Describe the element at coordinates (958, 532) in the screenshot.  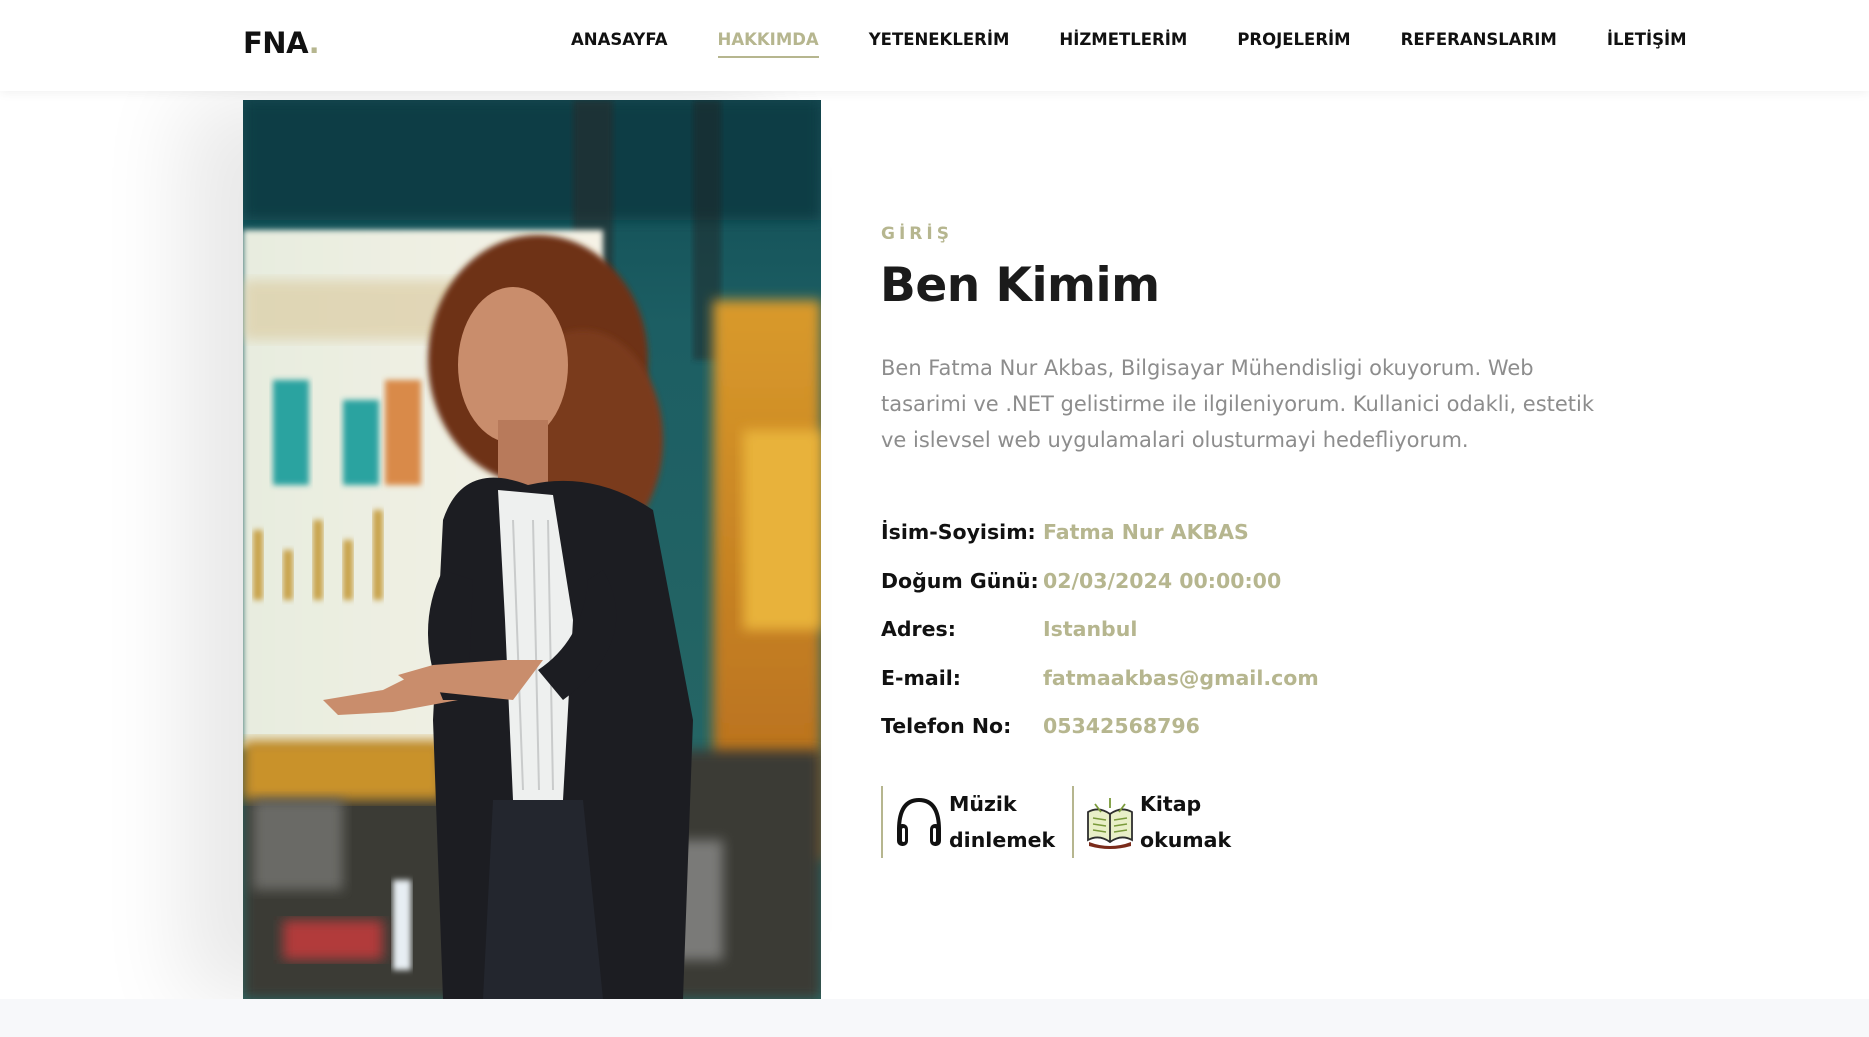
I see `info-key: İsim-Soyisim:` at that location.